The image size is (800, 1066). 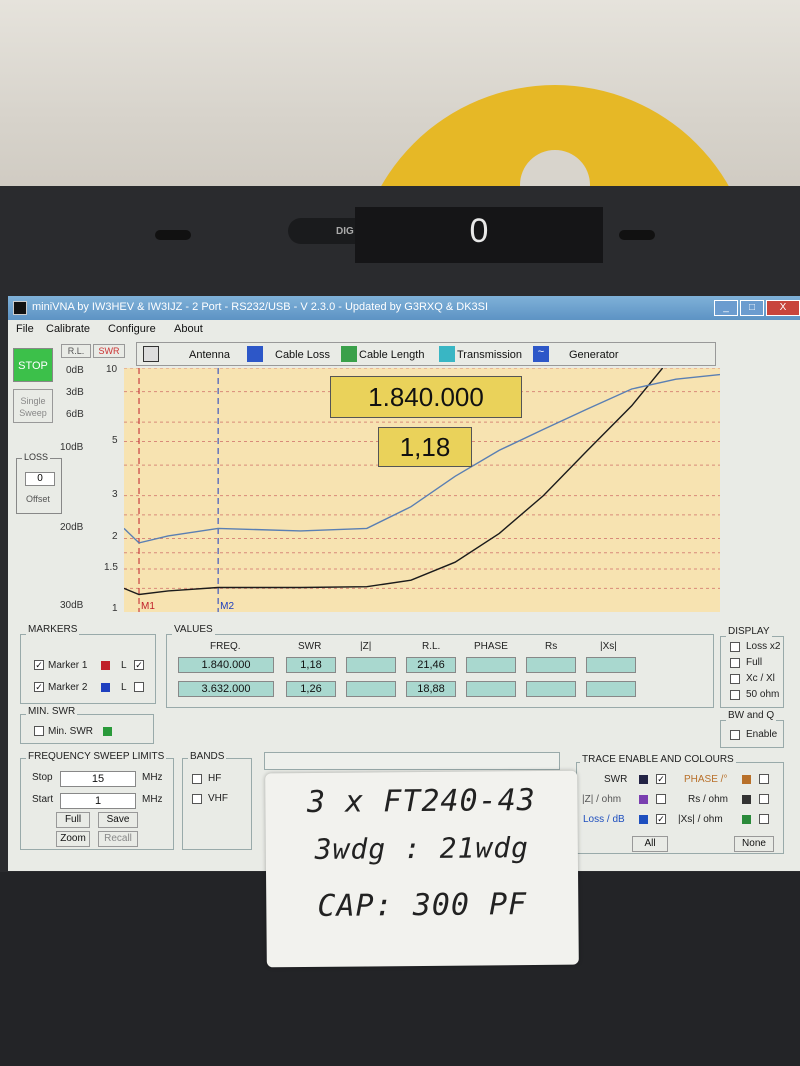 What do you see at coordinates (70, 731) in the screenshot?
I see `min-swr-label: Min. SWR` at bounding box center [70, 731].